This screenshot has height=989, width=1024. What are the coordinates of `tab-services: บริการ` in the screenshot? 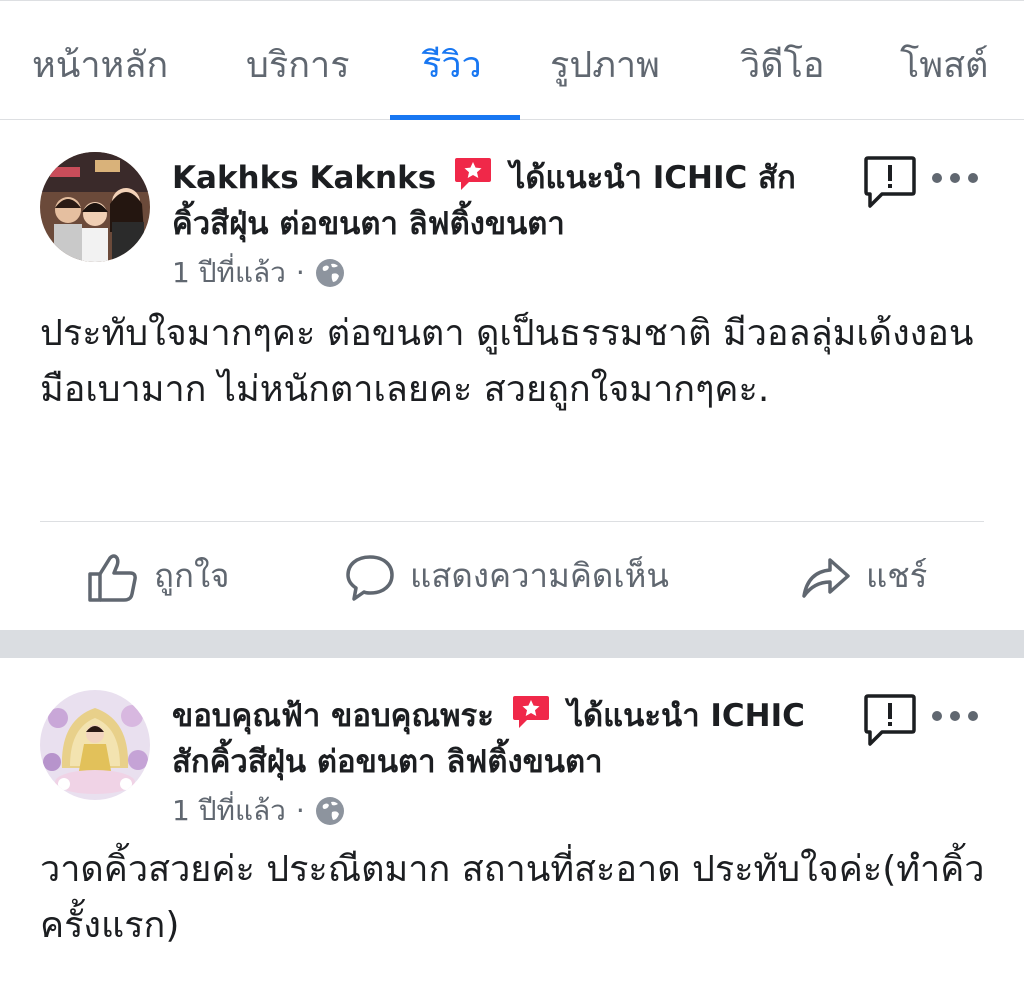 It's located at (298, 66).